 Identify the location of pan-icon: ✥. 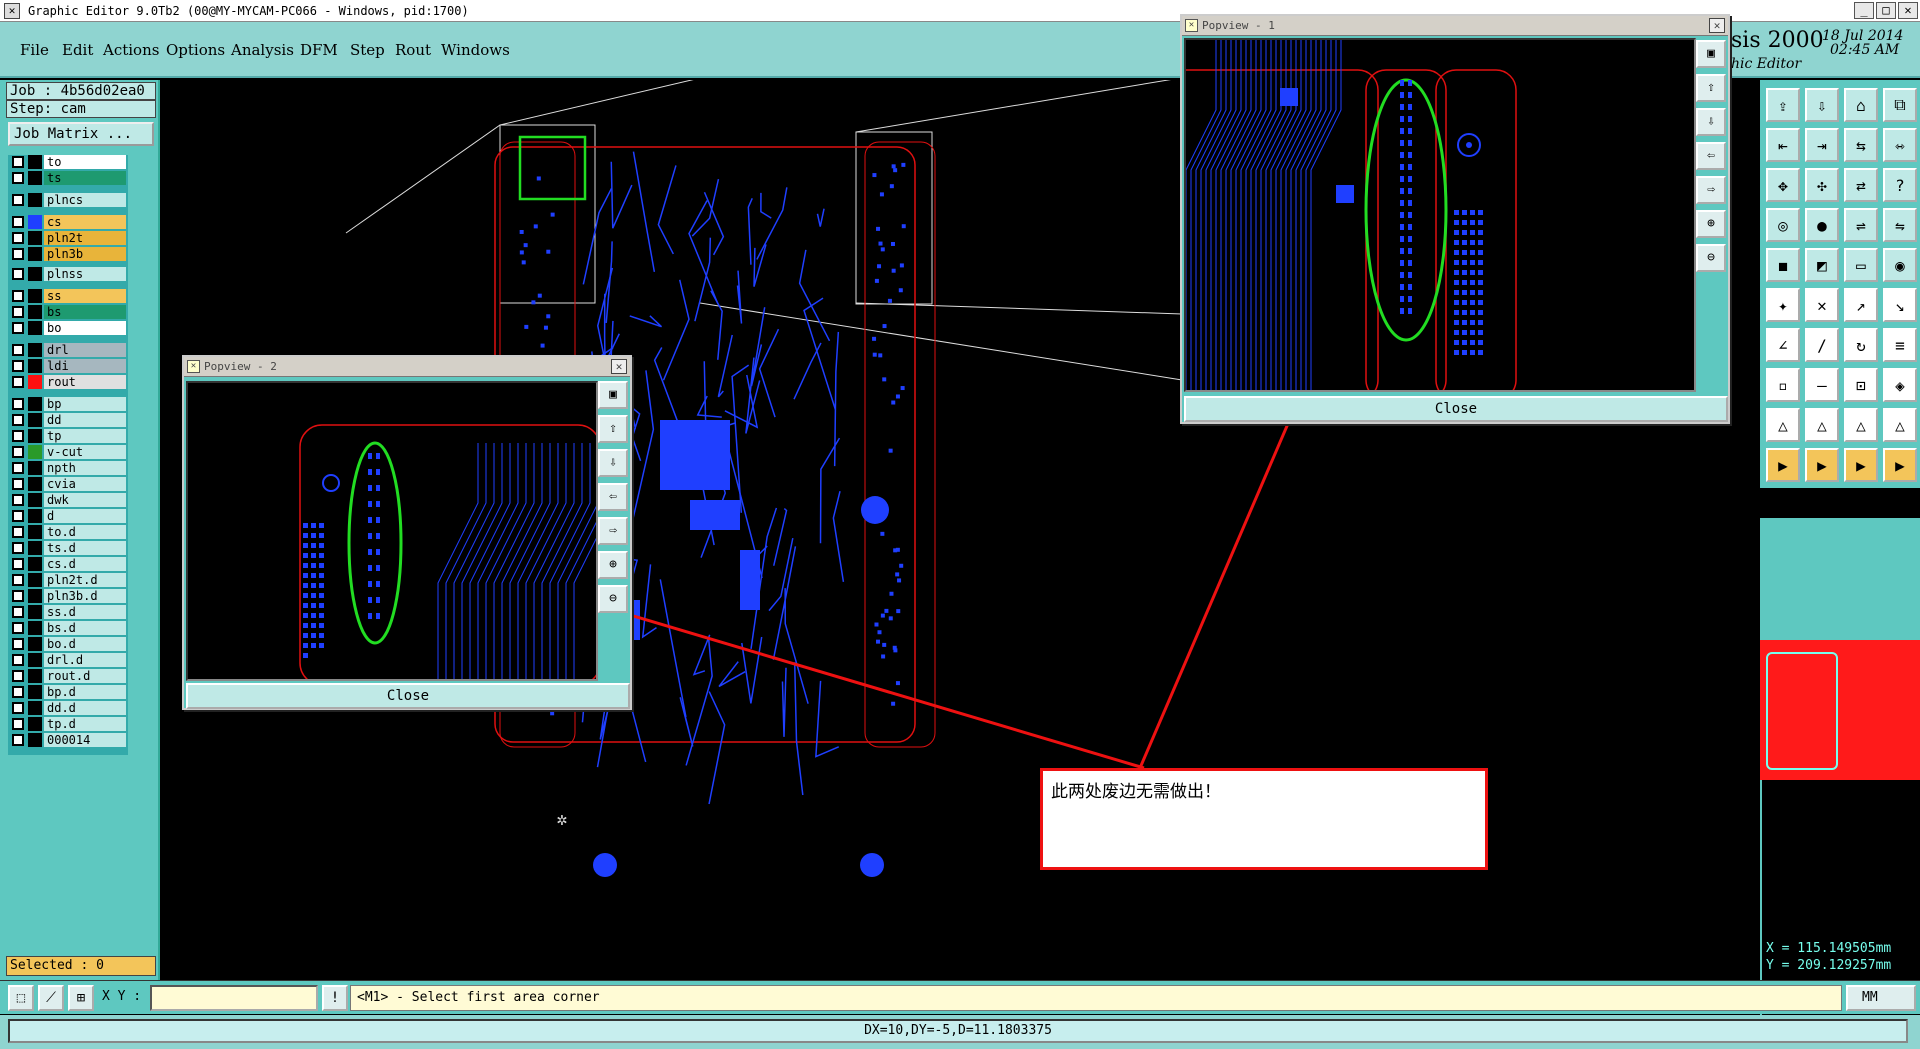
(1783, 185).